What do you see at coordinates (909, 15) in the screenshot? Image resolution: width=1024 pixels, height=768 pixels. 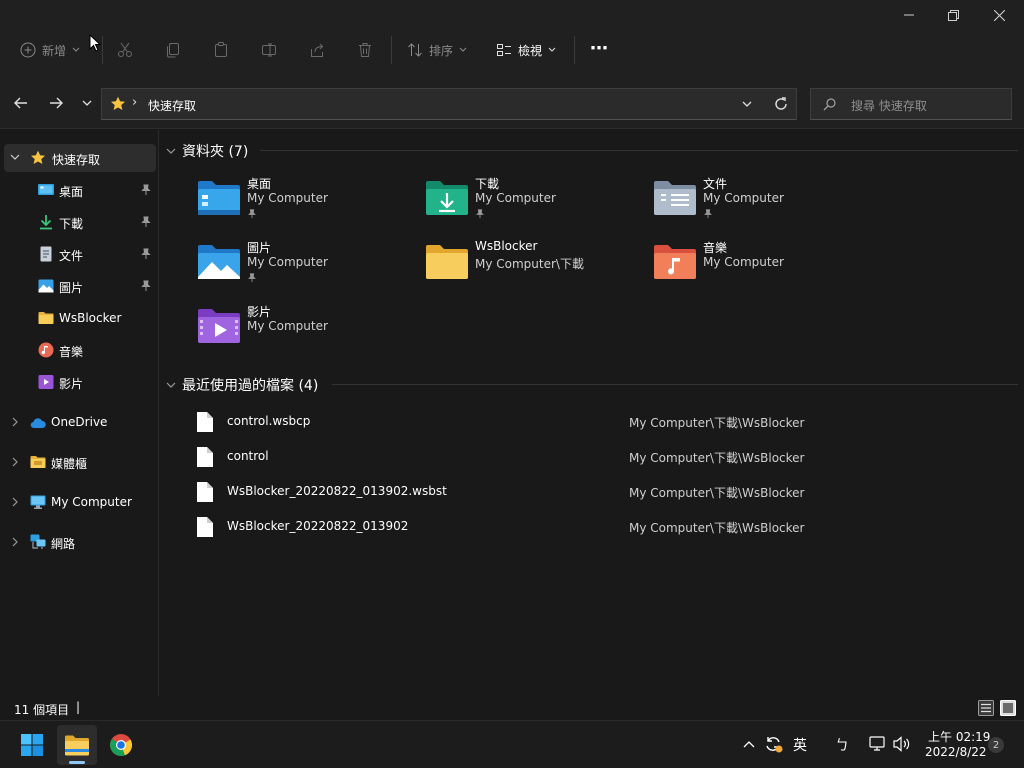 I see `minimize-button` at bounding box center [909, 15].